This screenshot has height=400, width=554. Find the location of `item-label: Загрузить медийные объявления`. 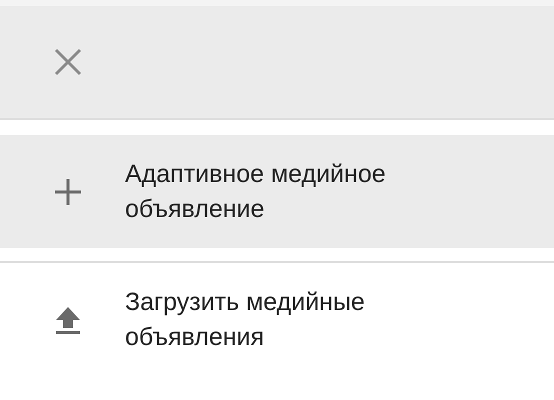

item-label: Загрузить медийные объявления is located at coordinates (245, 319).